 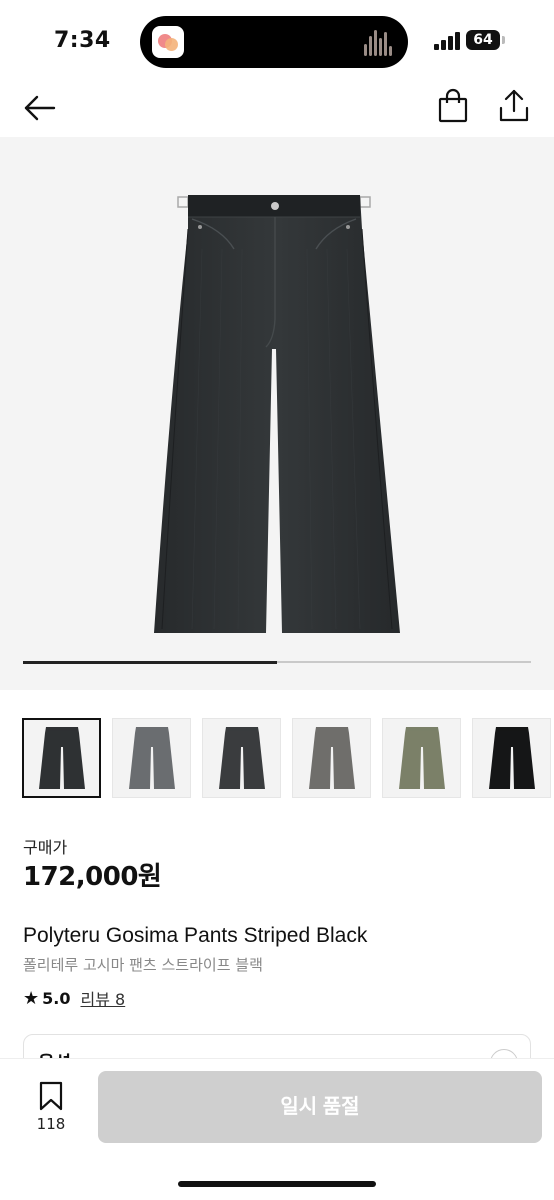 I want to click on now-playing-app-icon, so click(x=168, y=42).